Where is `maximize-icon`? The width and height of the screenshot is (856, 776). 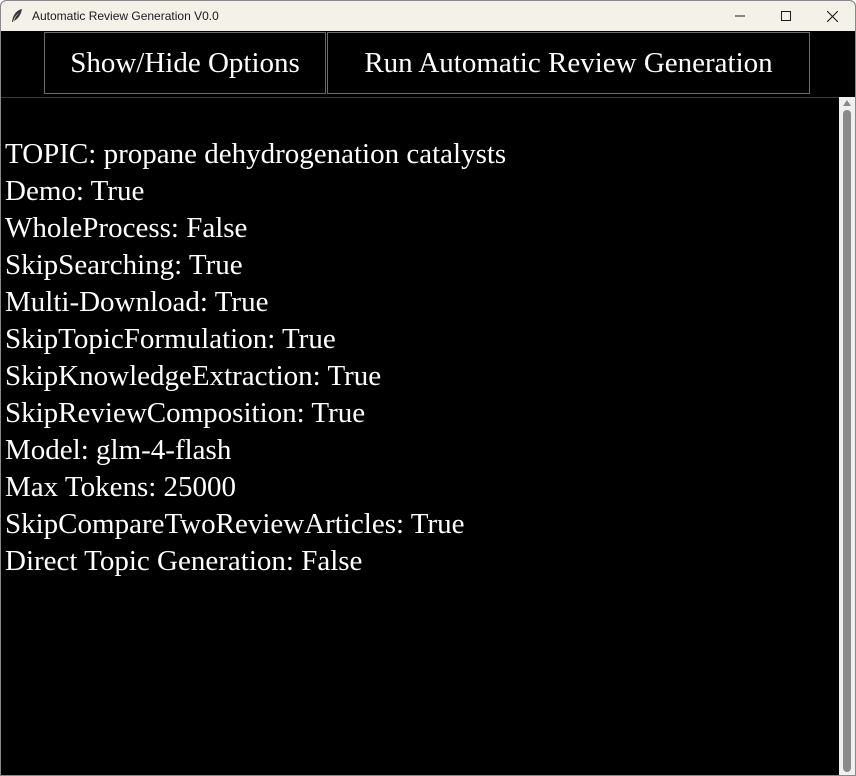
maximize-icon is located at coordinates (786, 16).